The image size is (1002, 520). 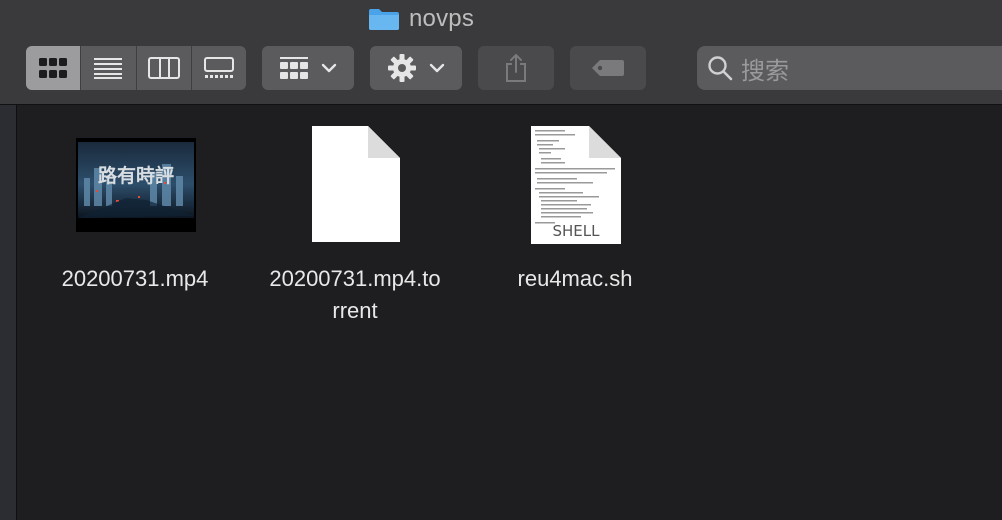 I want to click on group-by-button, so click(x=308, y=68).